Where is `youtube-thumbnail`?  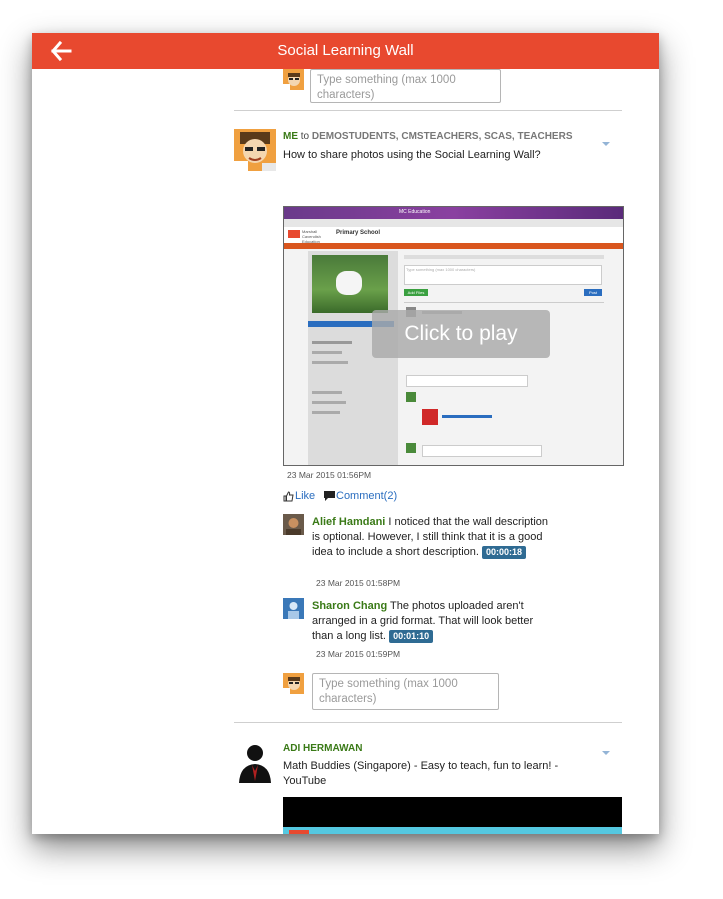 youtube-thumbnail is located at coordinates (452, 815).